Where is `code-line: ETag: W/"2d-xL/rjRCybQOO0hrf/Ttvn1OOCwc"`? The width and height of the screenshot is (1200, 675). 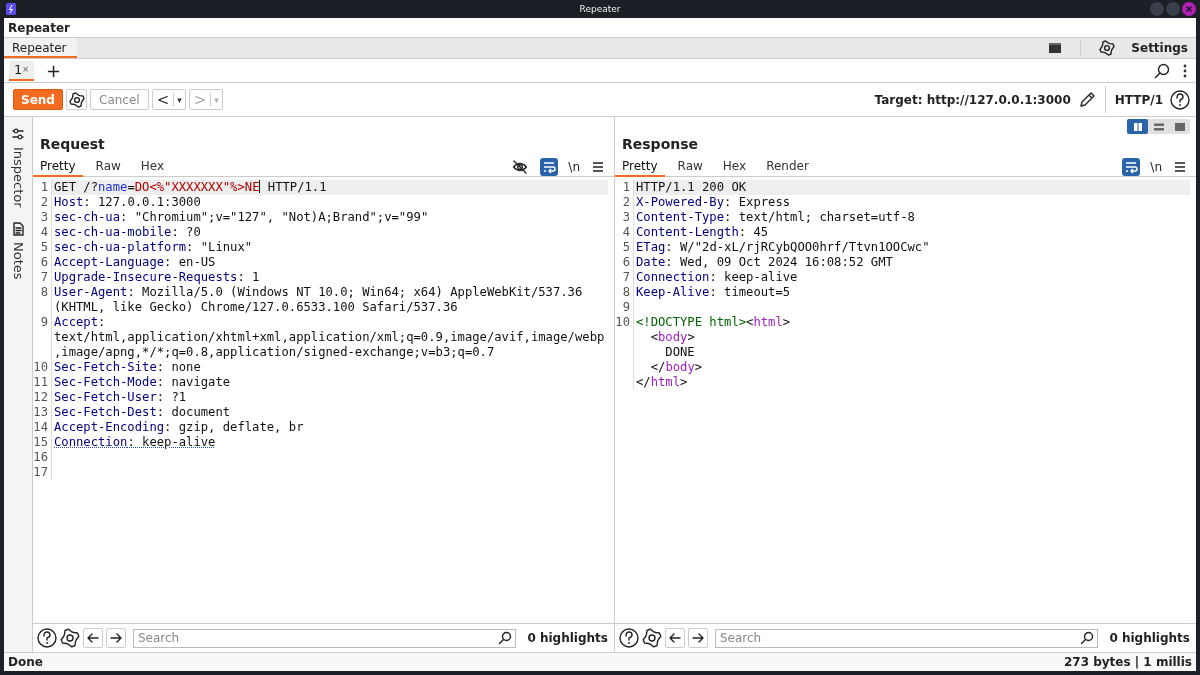 code-line: ETag: W/"2d-xL/rjRCybQOO0hrf/Ttvn1OOCwc" is located at coordinates (783, 247).